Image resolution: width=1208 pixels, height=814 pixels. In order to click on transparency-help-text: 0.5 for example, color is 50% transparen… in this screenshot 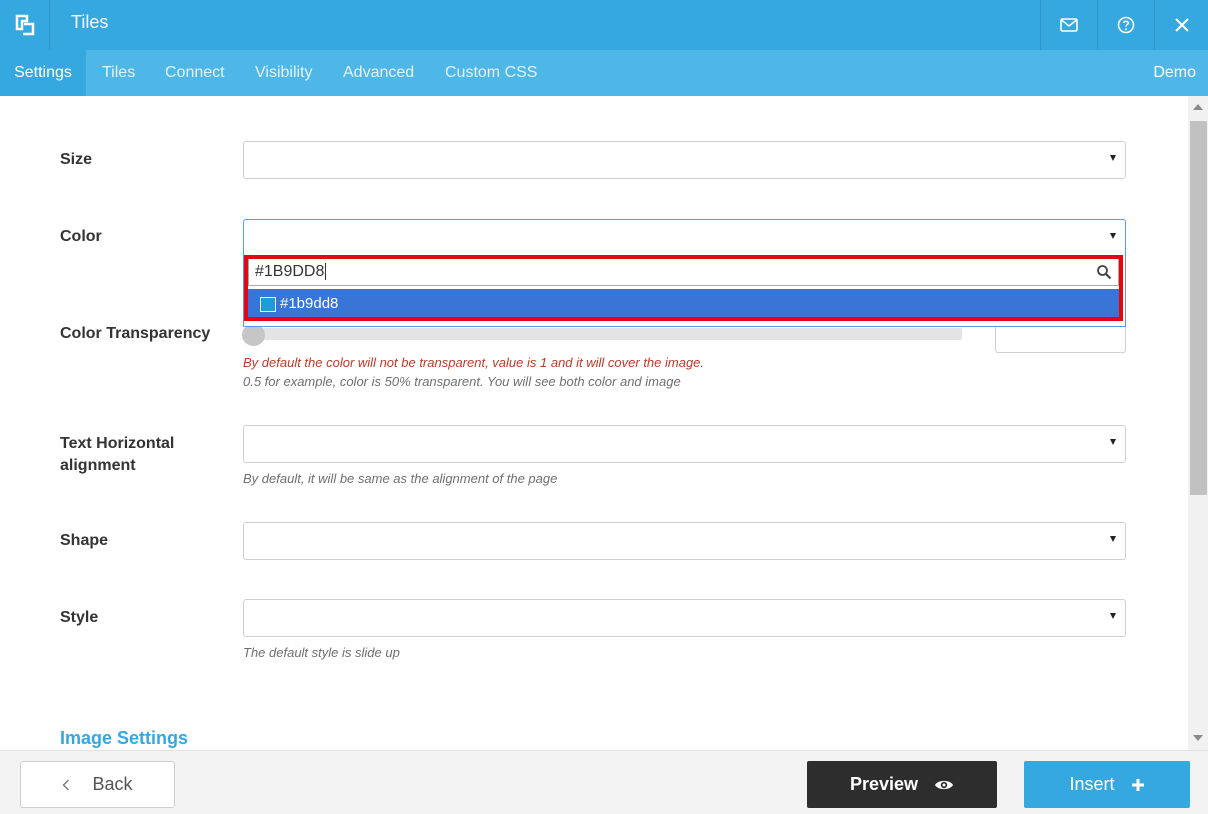, I will do `click(462, 381)`.